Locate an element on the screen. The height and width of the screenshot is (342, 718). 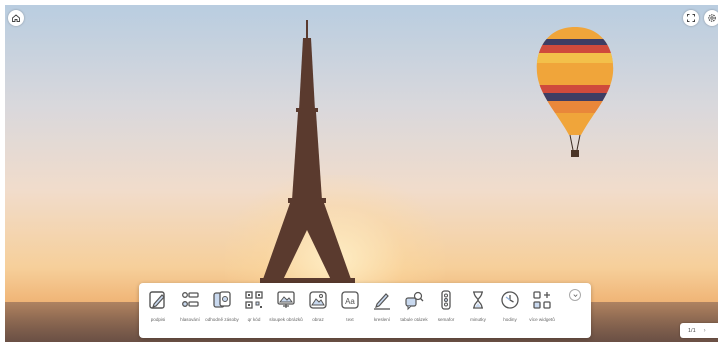
fullscreen-icon is located at coordinates (691, 18).